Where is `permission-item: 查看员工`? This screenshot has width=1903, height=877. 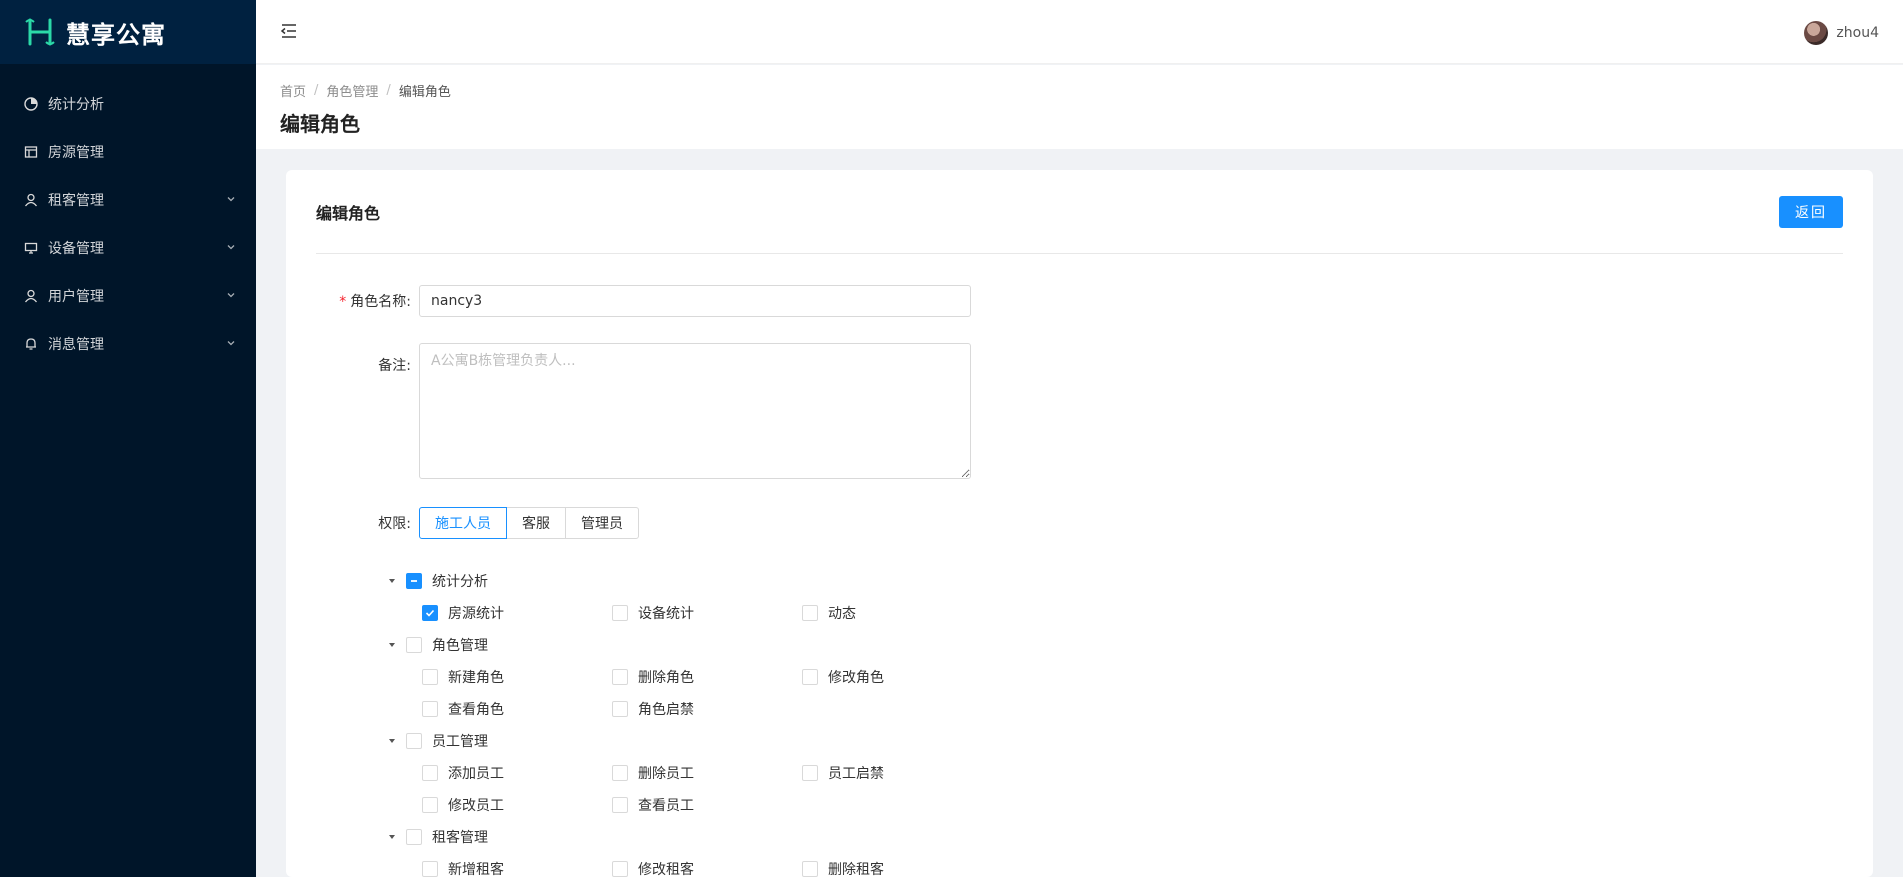
permission-item: 查看员工 is located at coordinates (707, 805).